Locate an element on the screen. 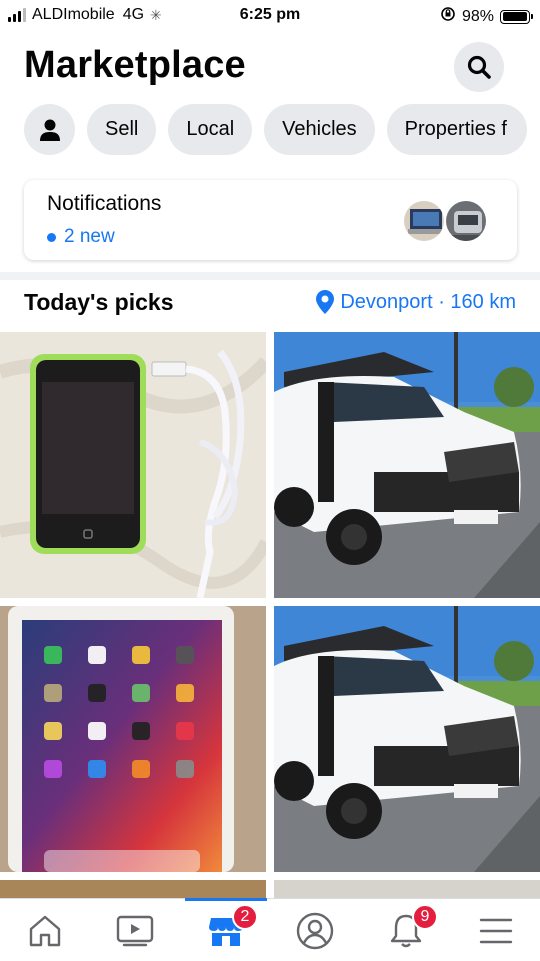 The width and height of the screenshot is (540, 961). person-icon is located at coordinates (49, 130).